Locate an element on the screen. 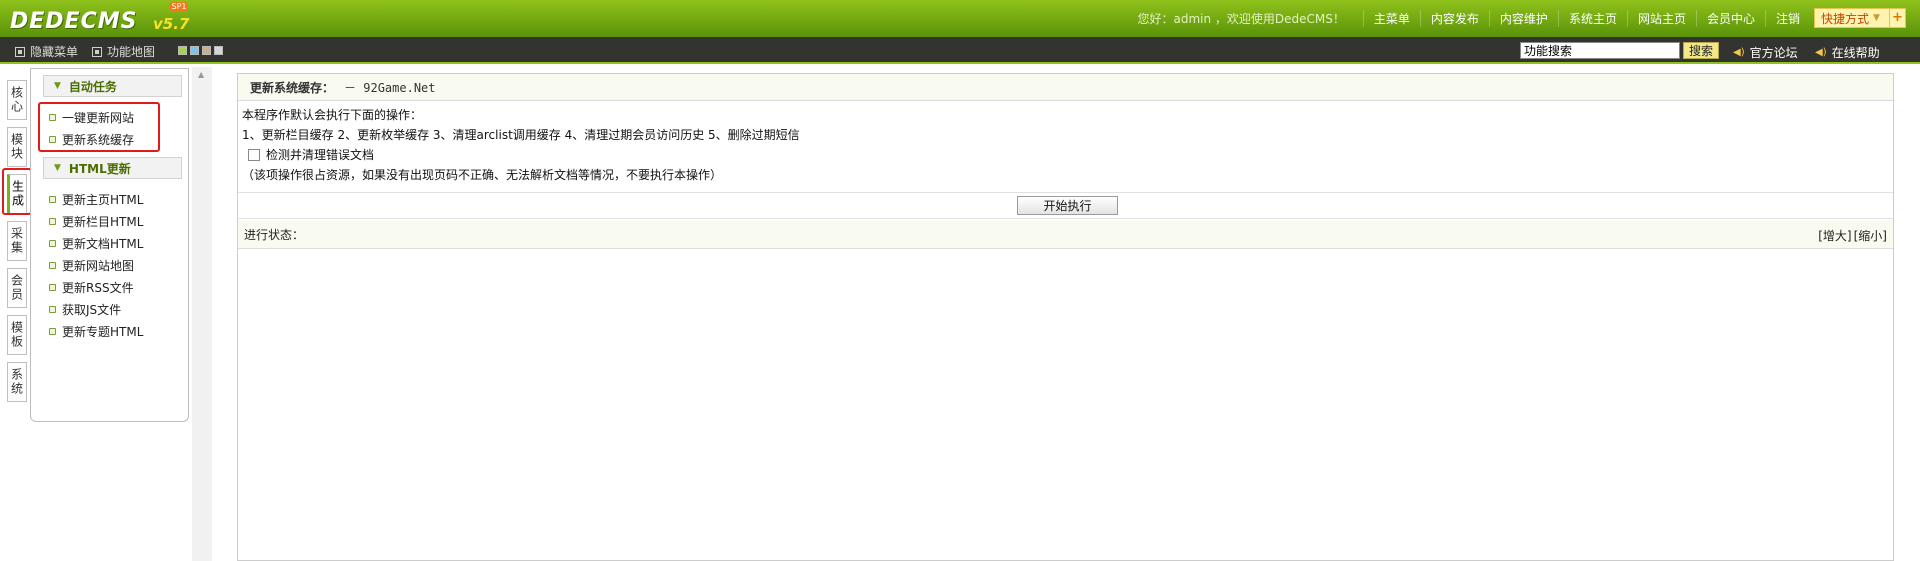  page-title-bar: 更新系统缓存： － 92Game.Net is located at coordinates (1065, 87).